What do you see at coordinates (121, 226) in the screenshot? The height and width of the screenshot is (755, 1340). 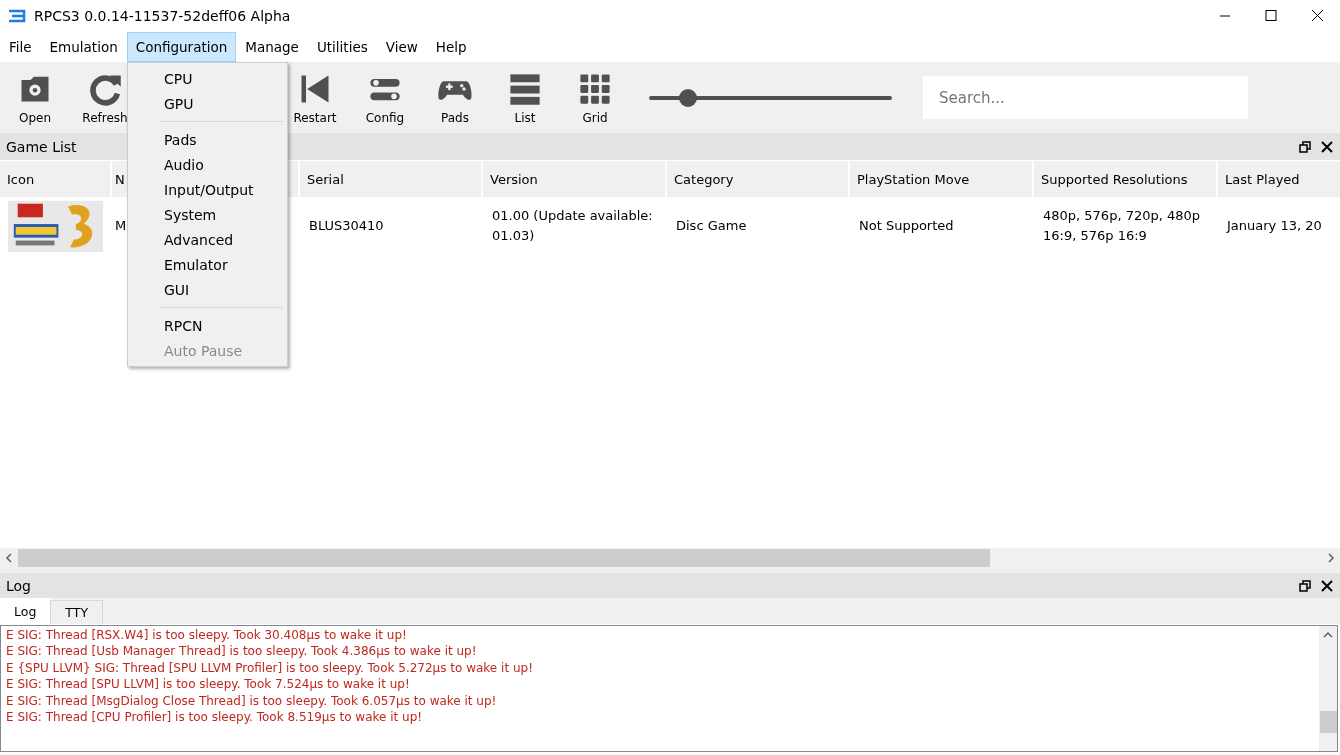 I see `table-cell-text: M` at bounding box center [121, 226].